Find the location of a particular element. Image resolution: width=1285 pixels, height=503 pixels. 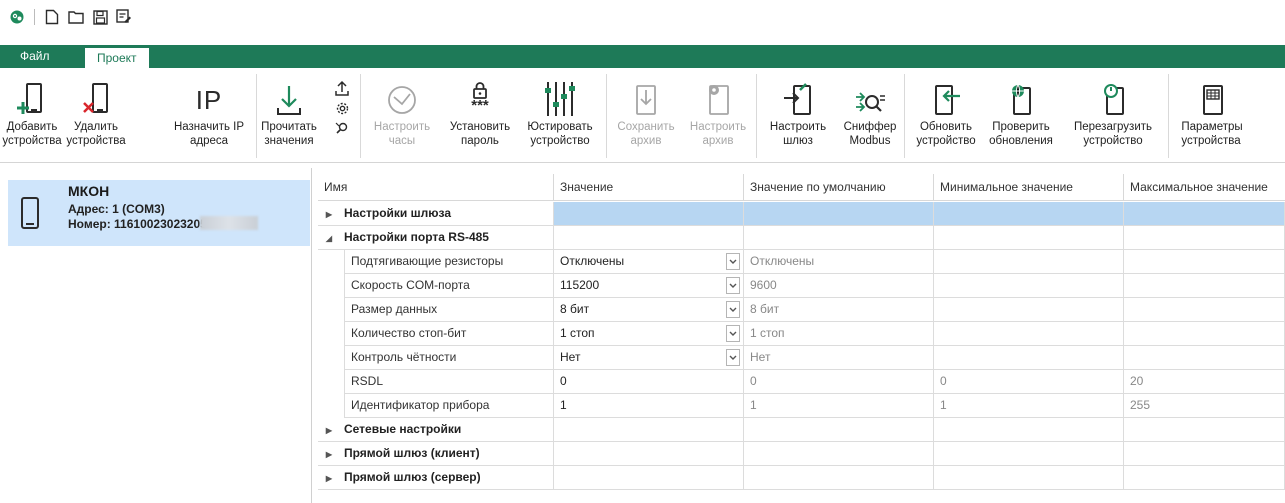

assign-ip-button: IP Назначить IP адреса is located at coordinates (209, 112).